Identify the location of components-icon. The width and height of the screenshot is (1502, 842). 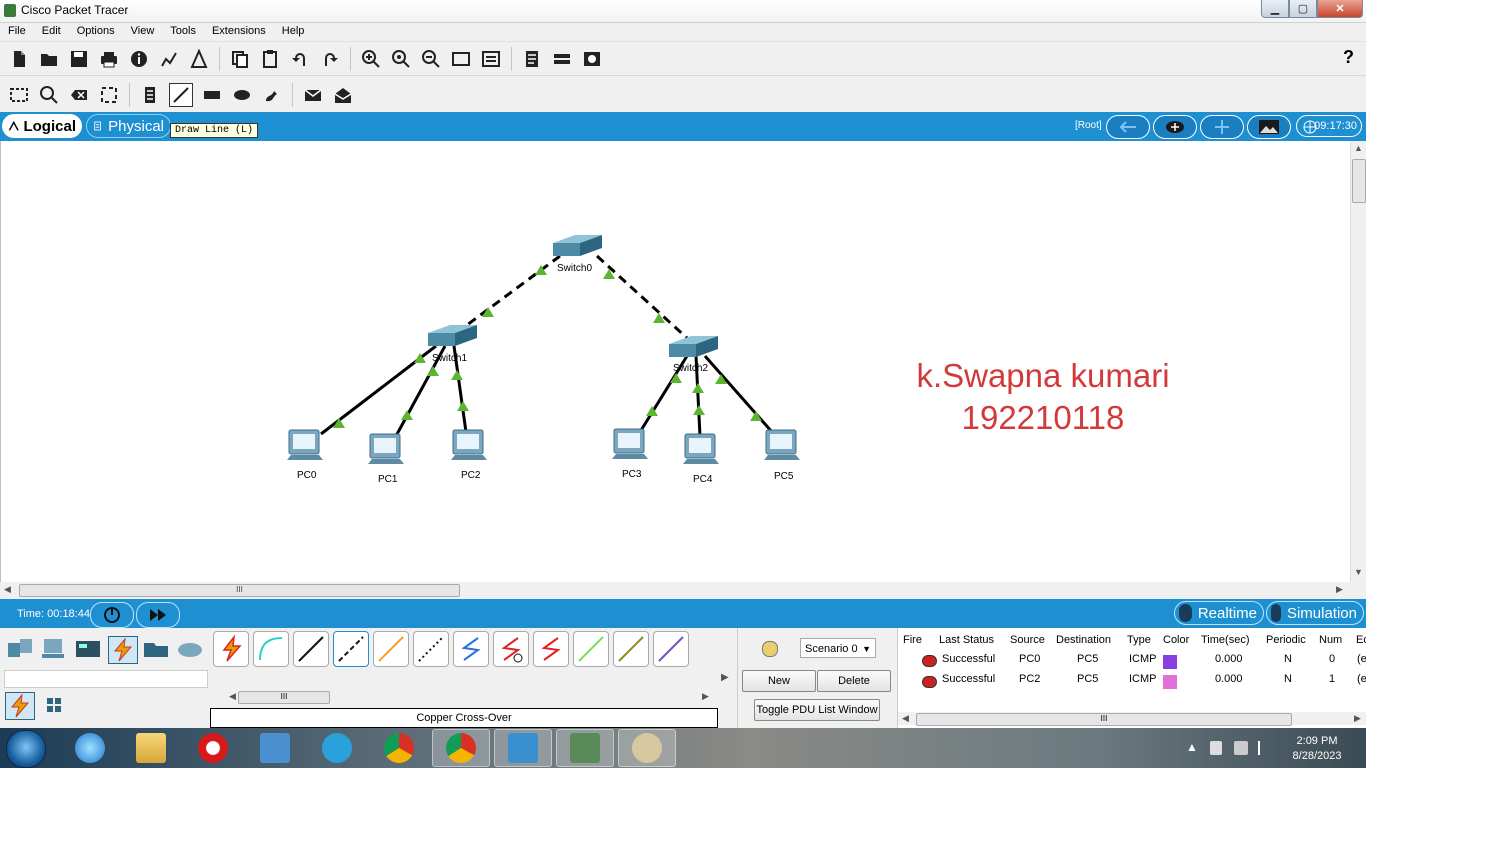
(88, 649).